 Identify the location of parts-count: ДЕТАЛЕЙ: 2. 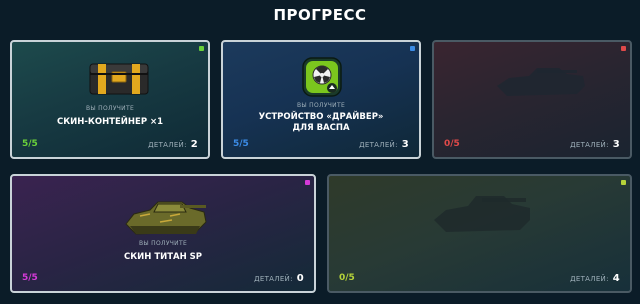
(173, 144).